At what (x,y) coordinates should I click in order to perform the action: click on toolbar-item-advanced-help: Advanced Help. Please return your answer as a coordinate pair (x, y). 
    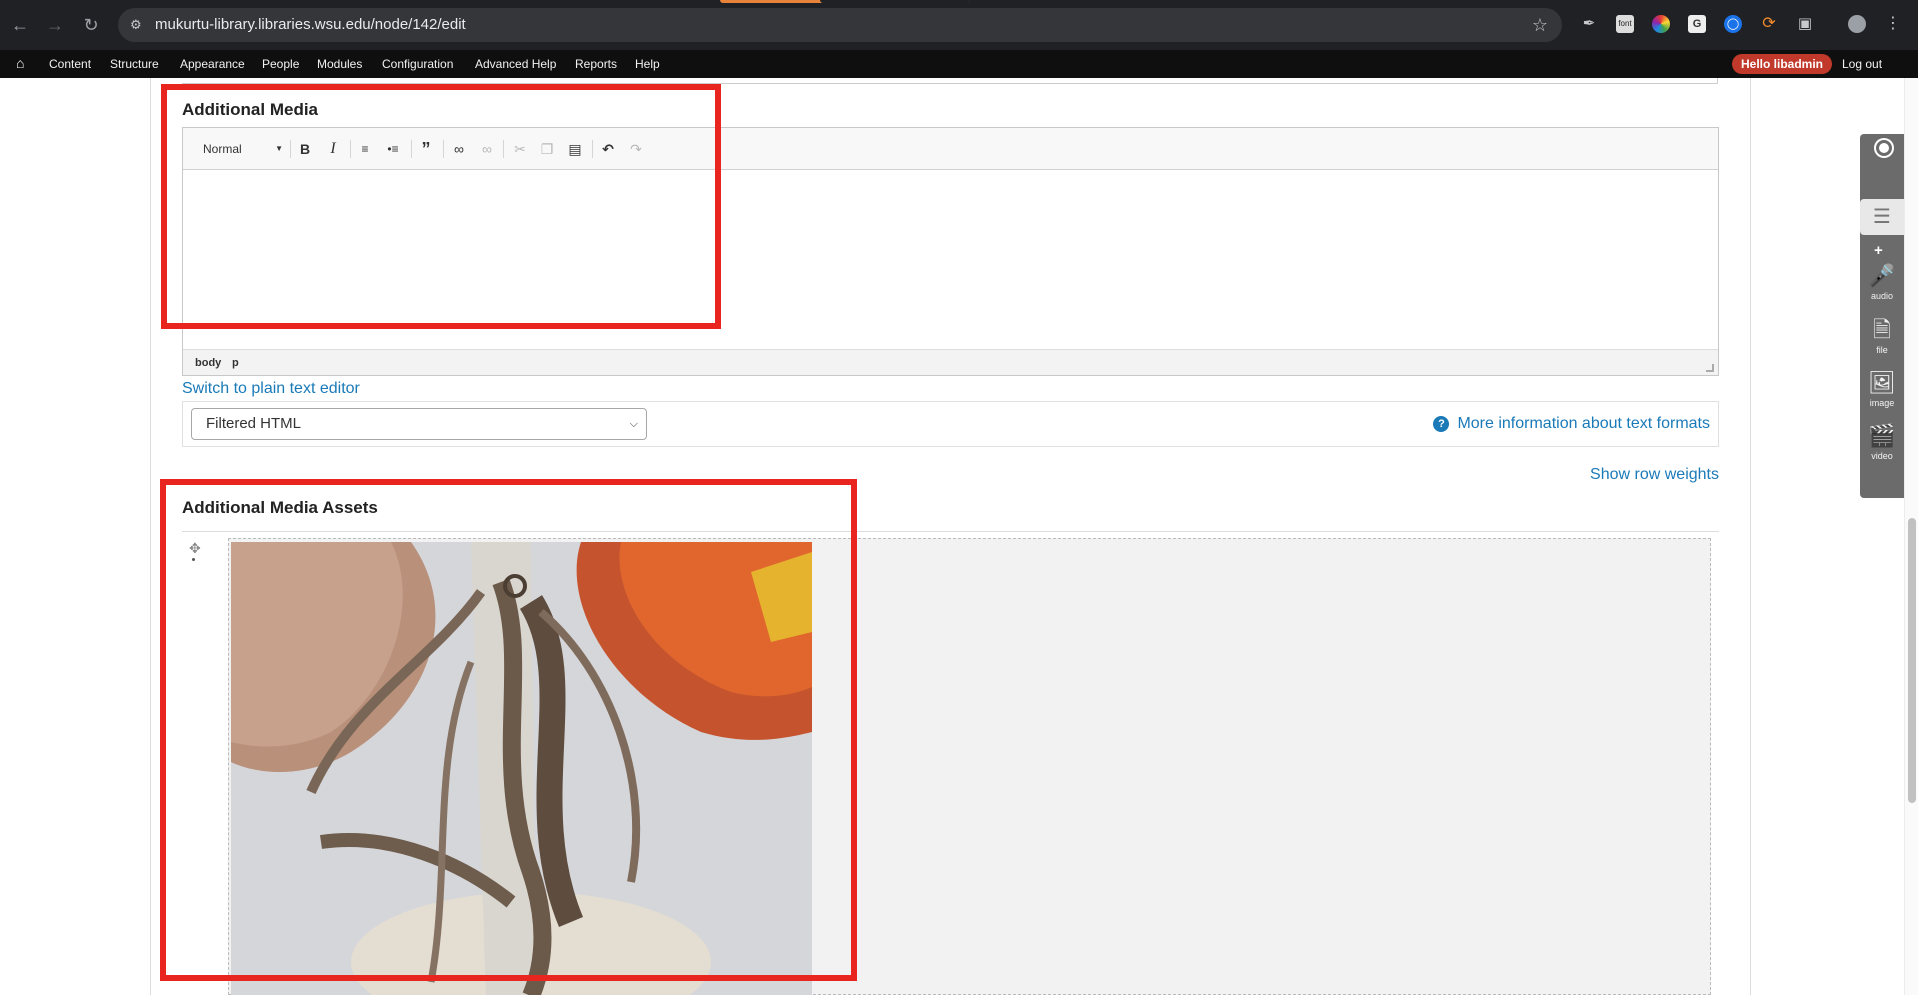
    Looking at the image, I should click on (515, 64).